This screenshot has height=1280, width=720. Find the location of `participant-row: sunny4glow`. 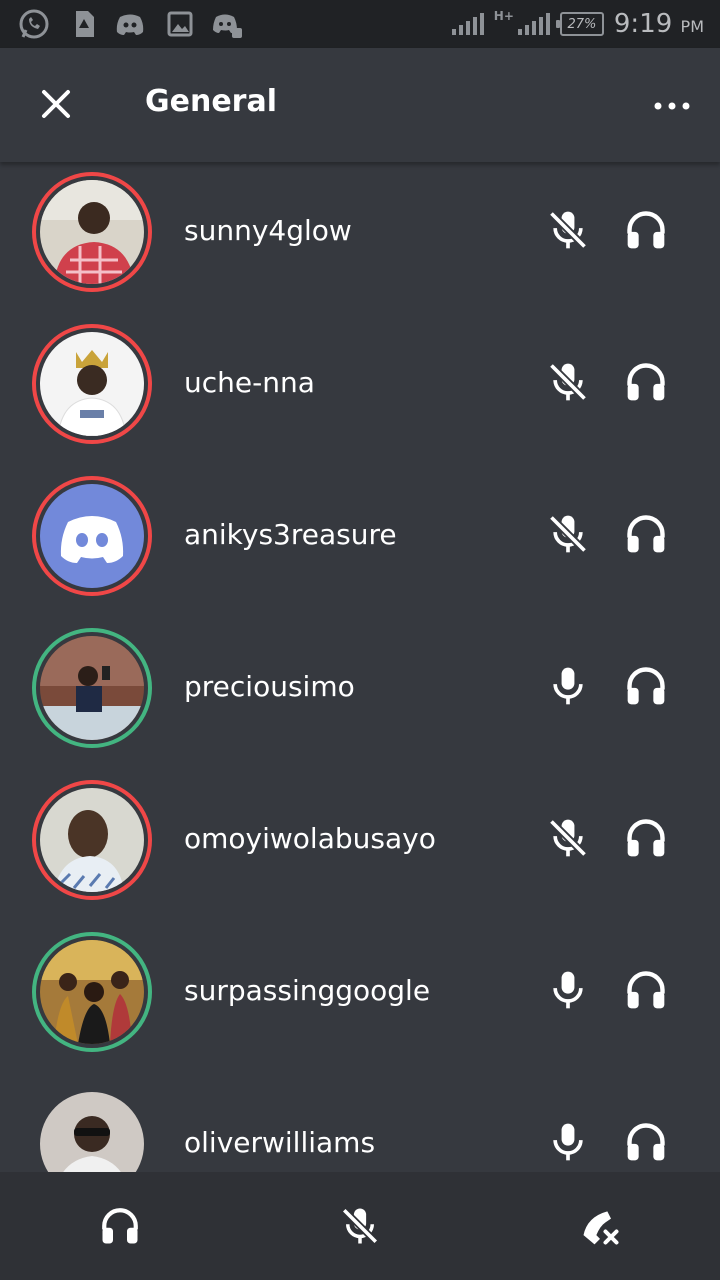

participant-row: sunny4glow is located at coordinates (360, 240).